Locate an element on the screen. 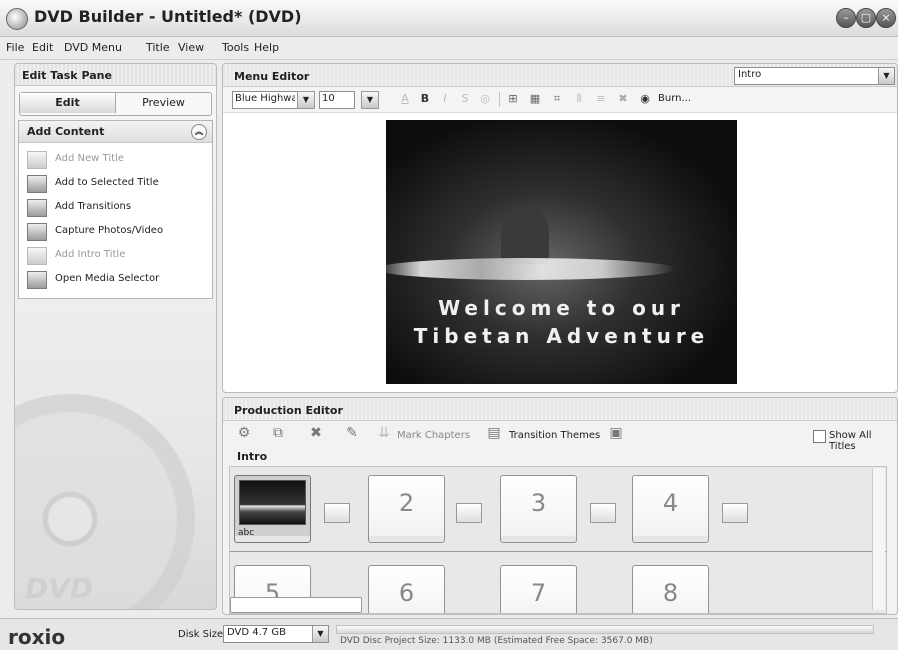 The image size is (898, 650). clip-slot-2: 2 is located at coordinates (406, 509).